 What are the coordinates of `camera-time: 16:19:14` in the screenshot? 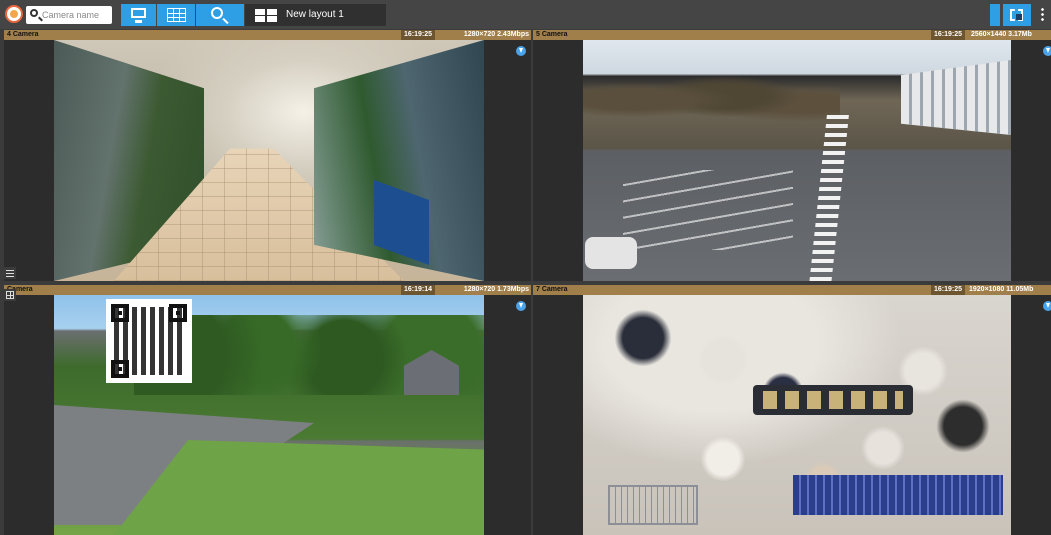 It's located at (417, 290).